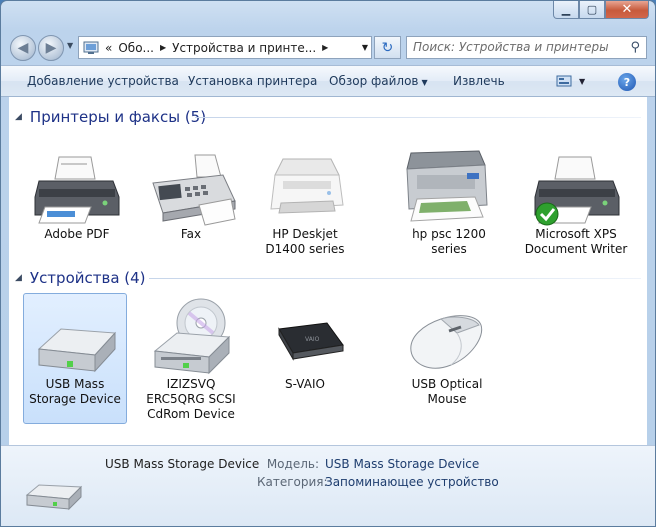 The image size is (656, 527). I want to click on device-item-adobe-pdf: Adobe PDF, so click(77, 197).